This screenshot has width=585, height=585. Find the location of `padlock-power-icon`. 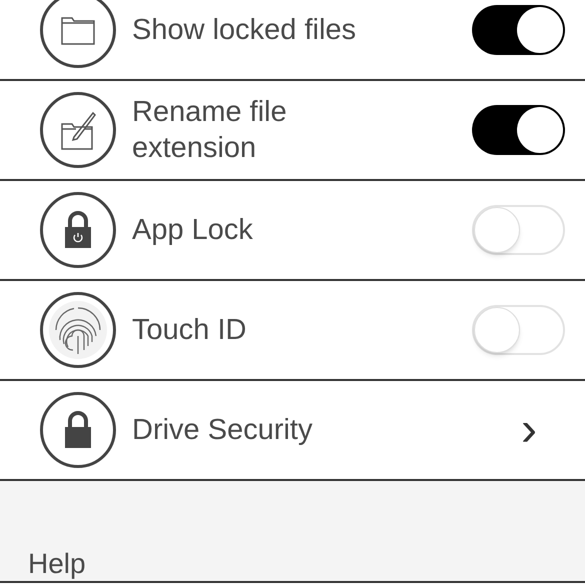

padlock-power-icon is located at coordinates (78, 230).